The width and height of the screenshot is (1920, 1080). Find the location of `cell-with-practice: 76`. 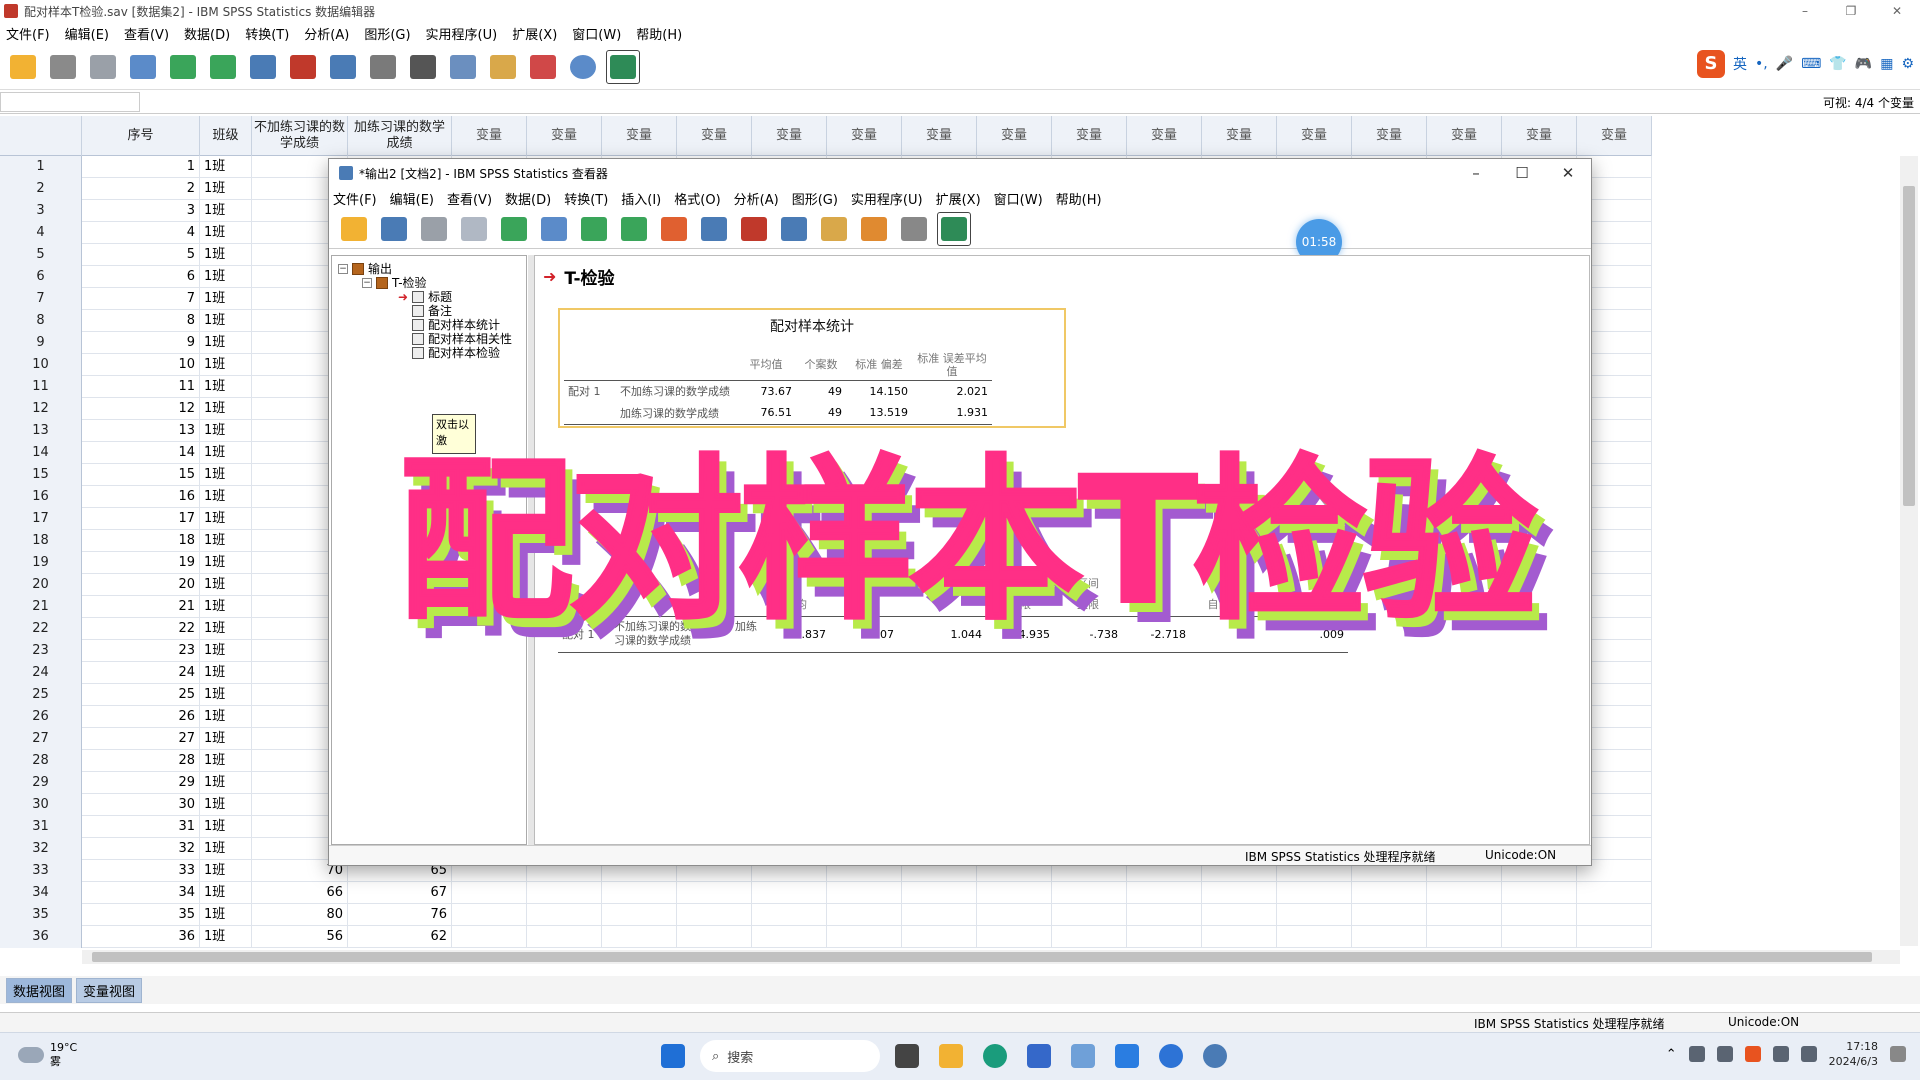

cell-with-practice: 76 is located at coordinates (400, 915).